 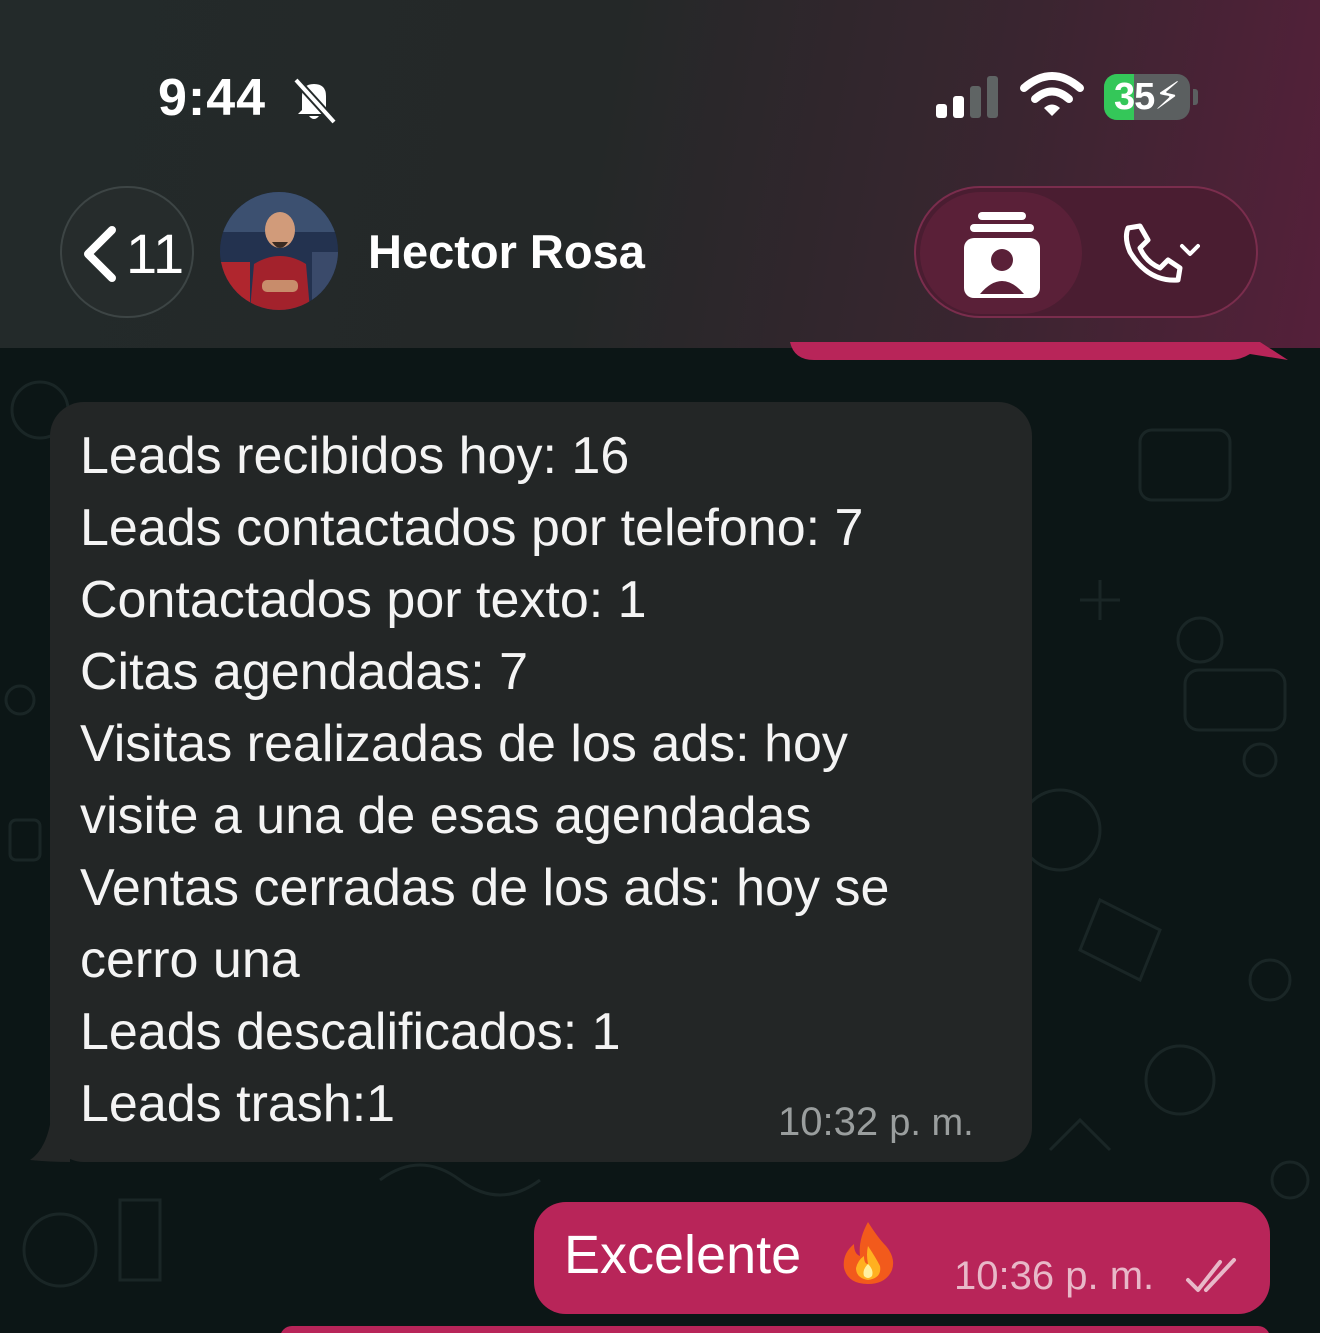 I want to click on incoming-message-time: 10:32 p. m., so click(x=876, y=1122).